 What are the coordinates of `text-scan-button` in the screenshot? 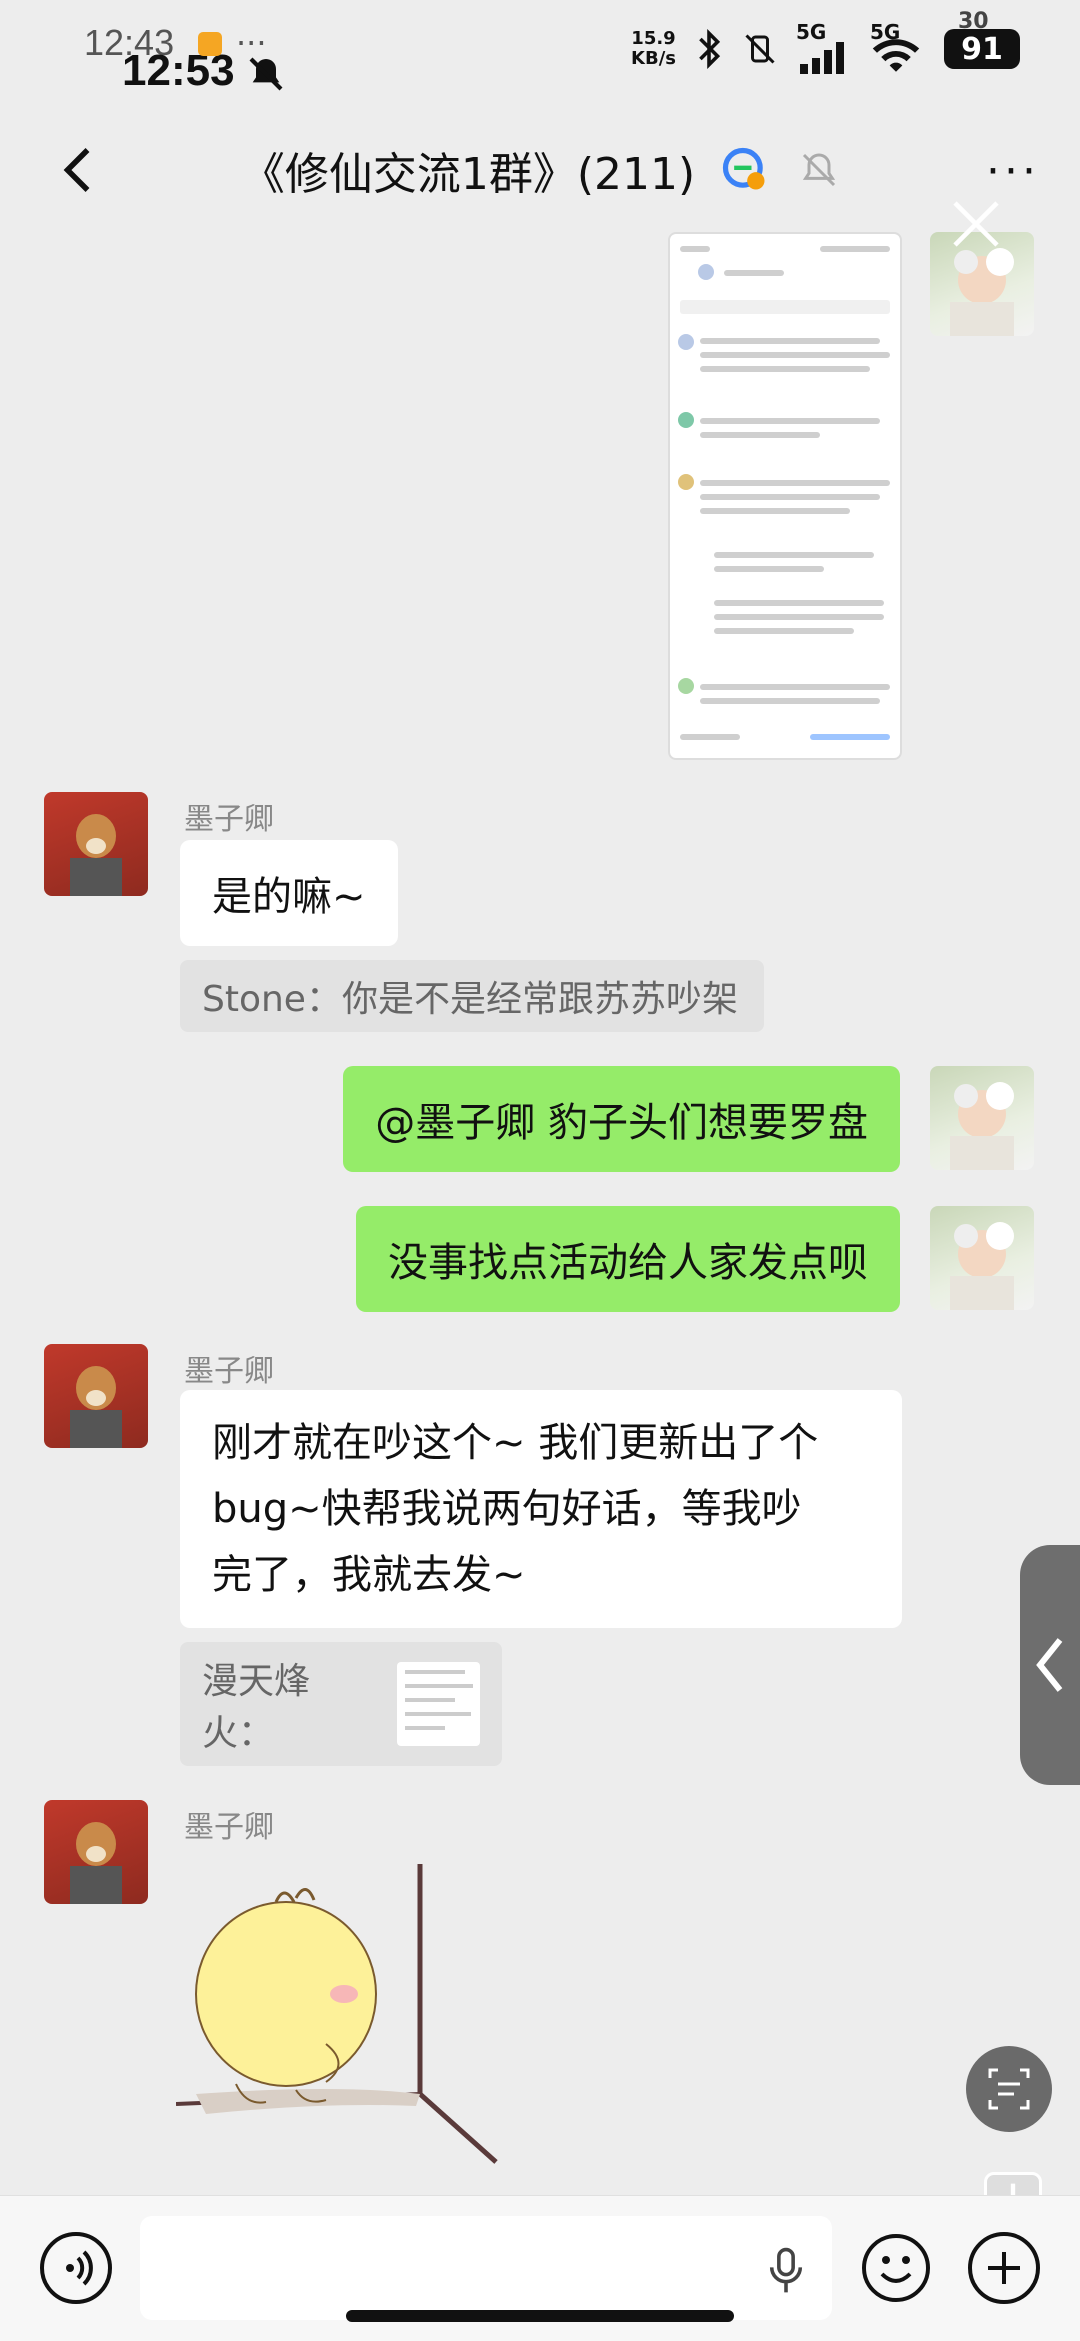 It's located at (1009, 2089).